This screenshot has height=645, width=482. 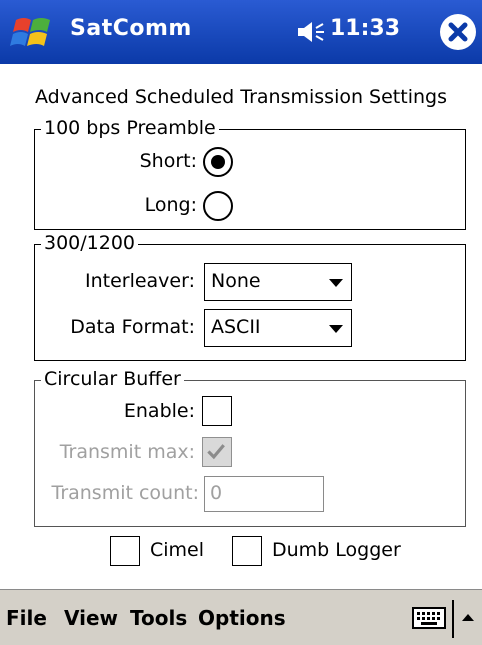 I want to click on menu-tools: Tools, so click(x=158, y=618).